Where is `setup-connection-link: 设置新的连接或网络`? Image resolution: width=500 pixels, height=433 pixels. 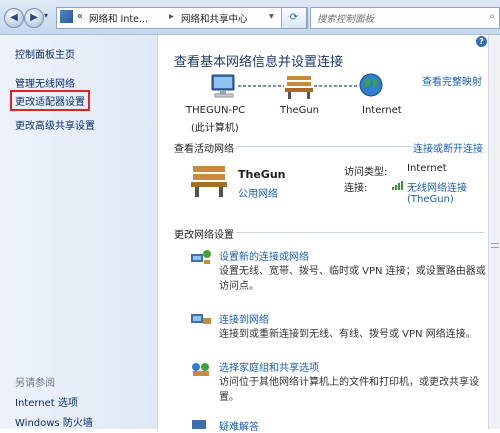 setup-connection-link: 设置新的连接或网络 is located at coordinates (264, 255).